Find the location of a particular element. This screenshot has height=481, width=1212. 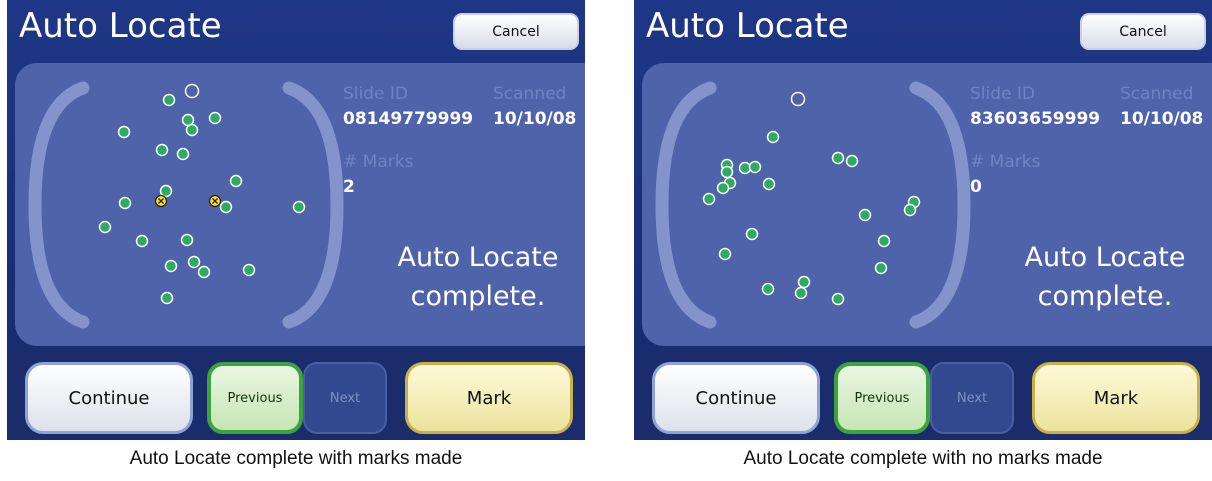

marks-count-value: 2 is located at coordinates (349, 187).